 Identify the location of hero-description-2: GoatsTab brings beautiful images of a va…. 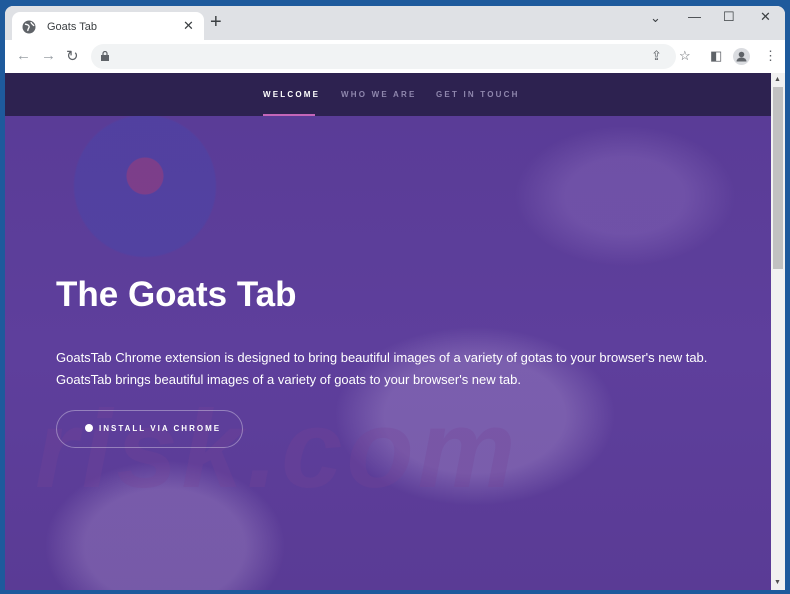
(288, 379).